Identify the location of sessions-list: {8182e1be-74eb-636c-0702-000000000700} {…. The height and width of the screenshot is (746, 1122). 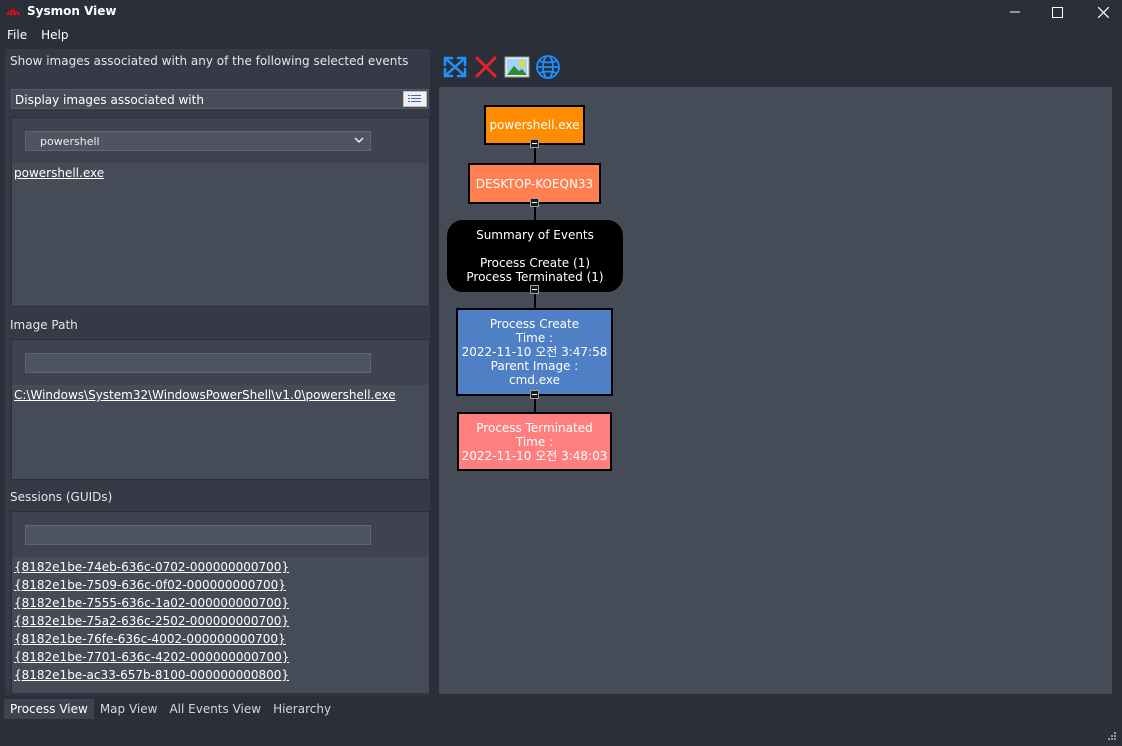
(220, 621).